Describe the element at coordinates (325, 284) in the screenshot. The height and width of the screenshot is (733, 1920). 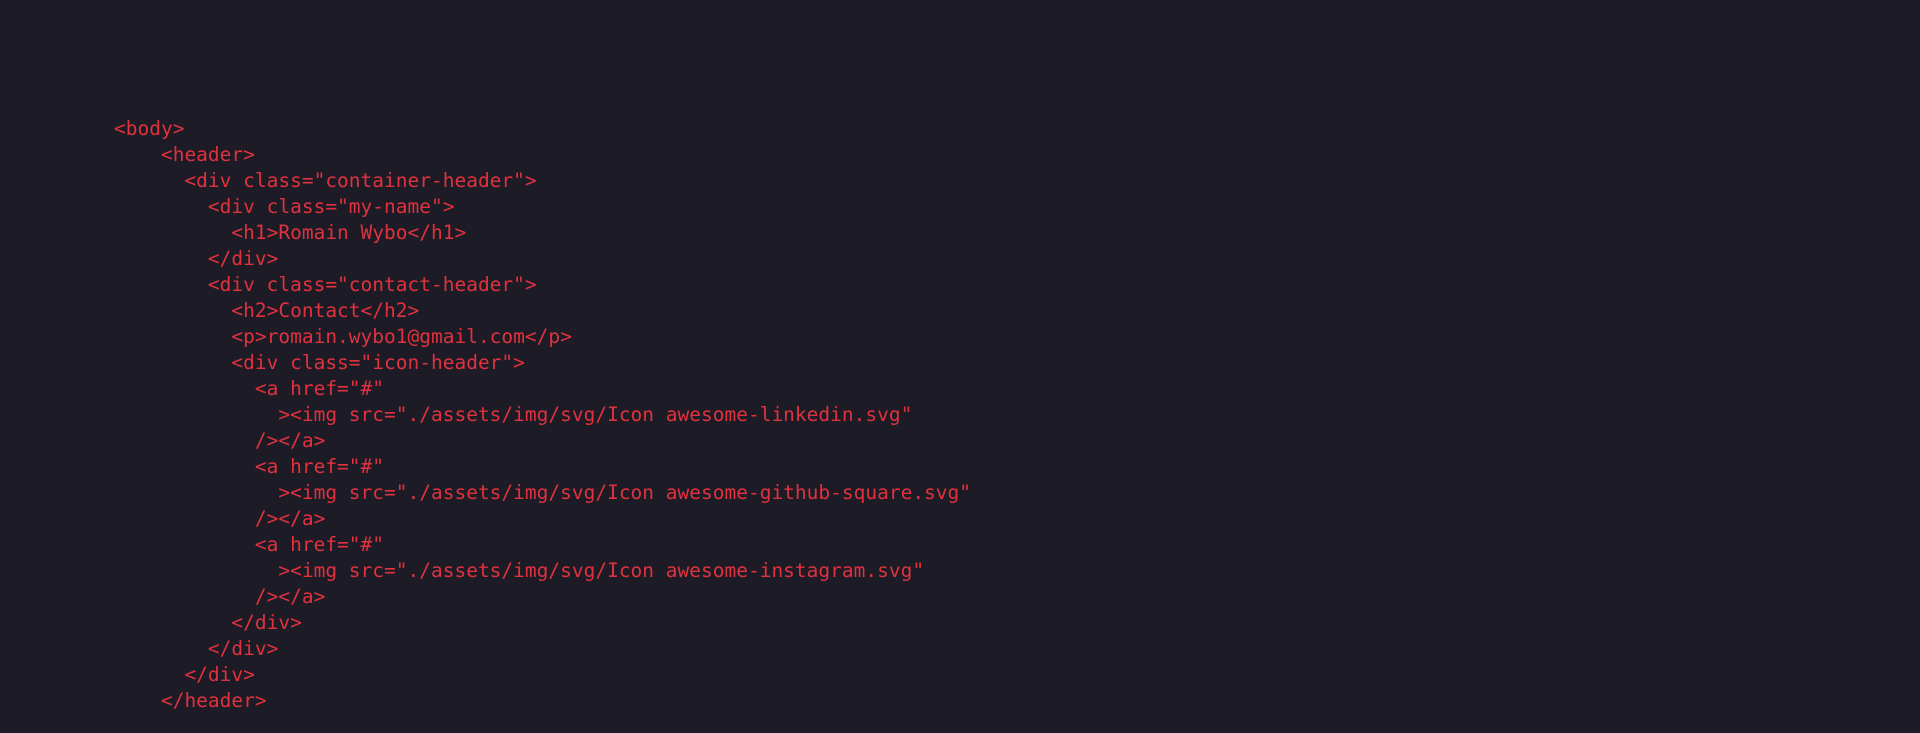
I see `code-line: <div class="contact-header">` at that location.